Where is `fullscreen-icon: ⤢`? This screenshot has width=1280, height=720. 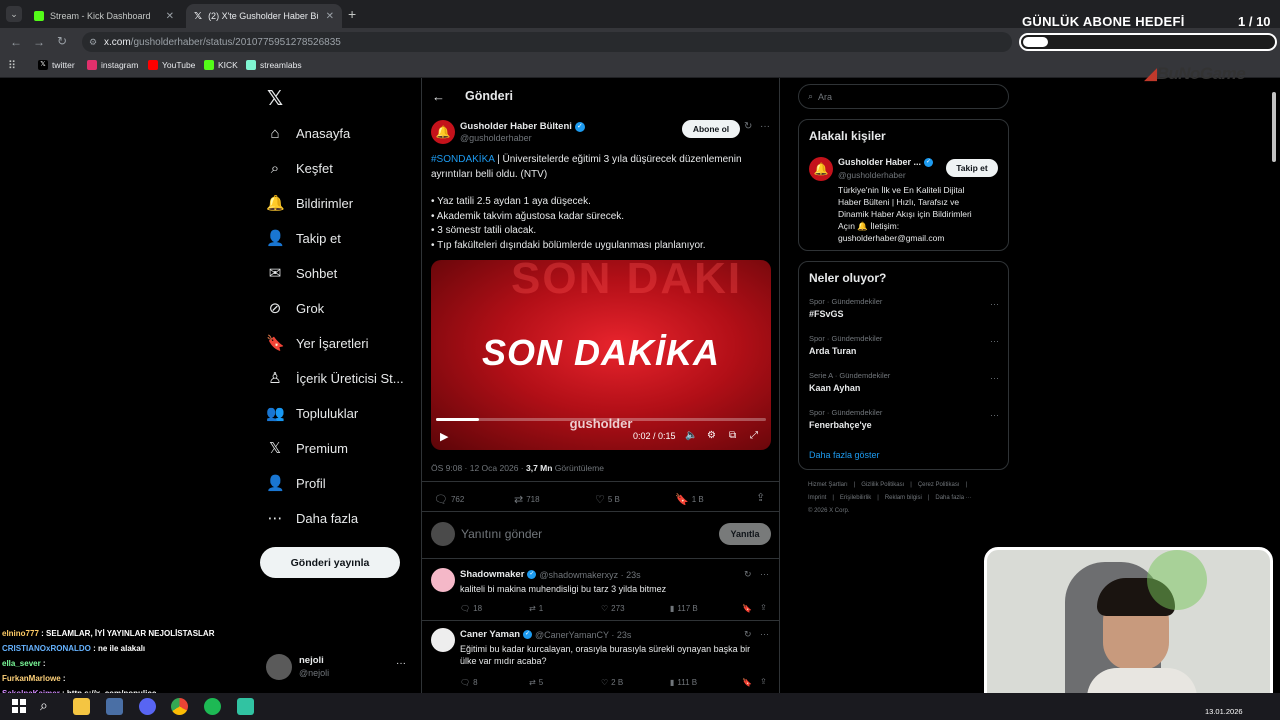 fullscreen-icon: ⤢ is located at coordinates (754, 435).